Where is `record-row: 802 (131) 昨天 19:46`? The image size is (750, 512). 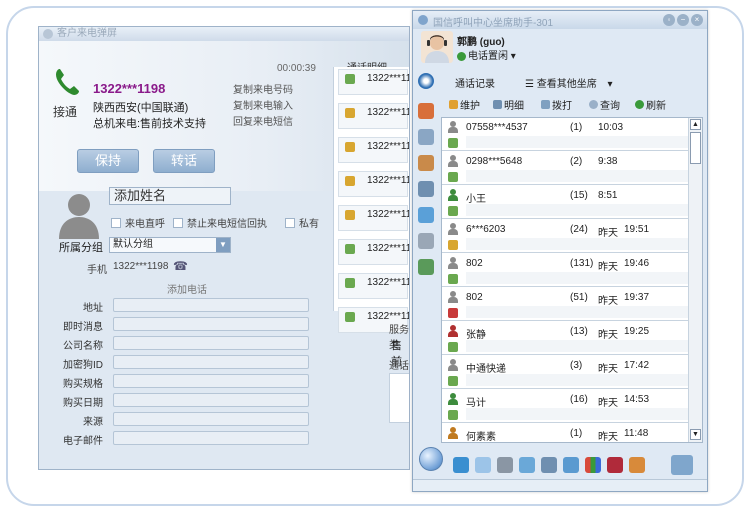
record-row: 802 (131) 昨天 19:46 is located at coordinates (565, 270).